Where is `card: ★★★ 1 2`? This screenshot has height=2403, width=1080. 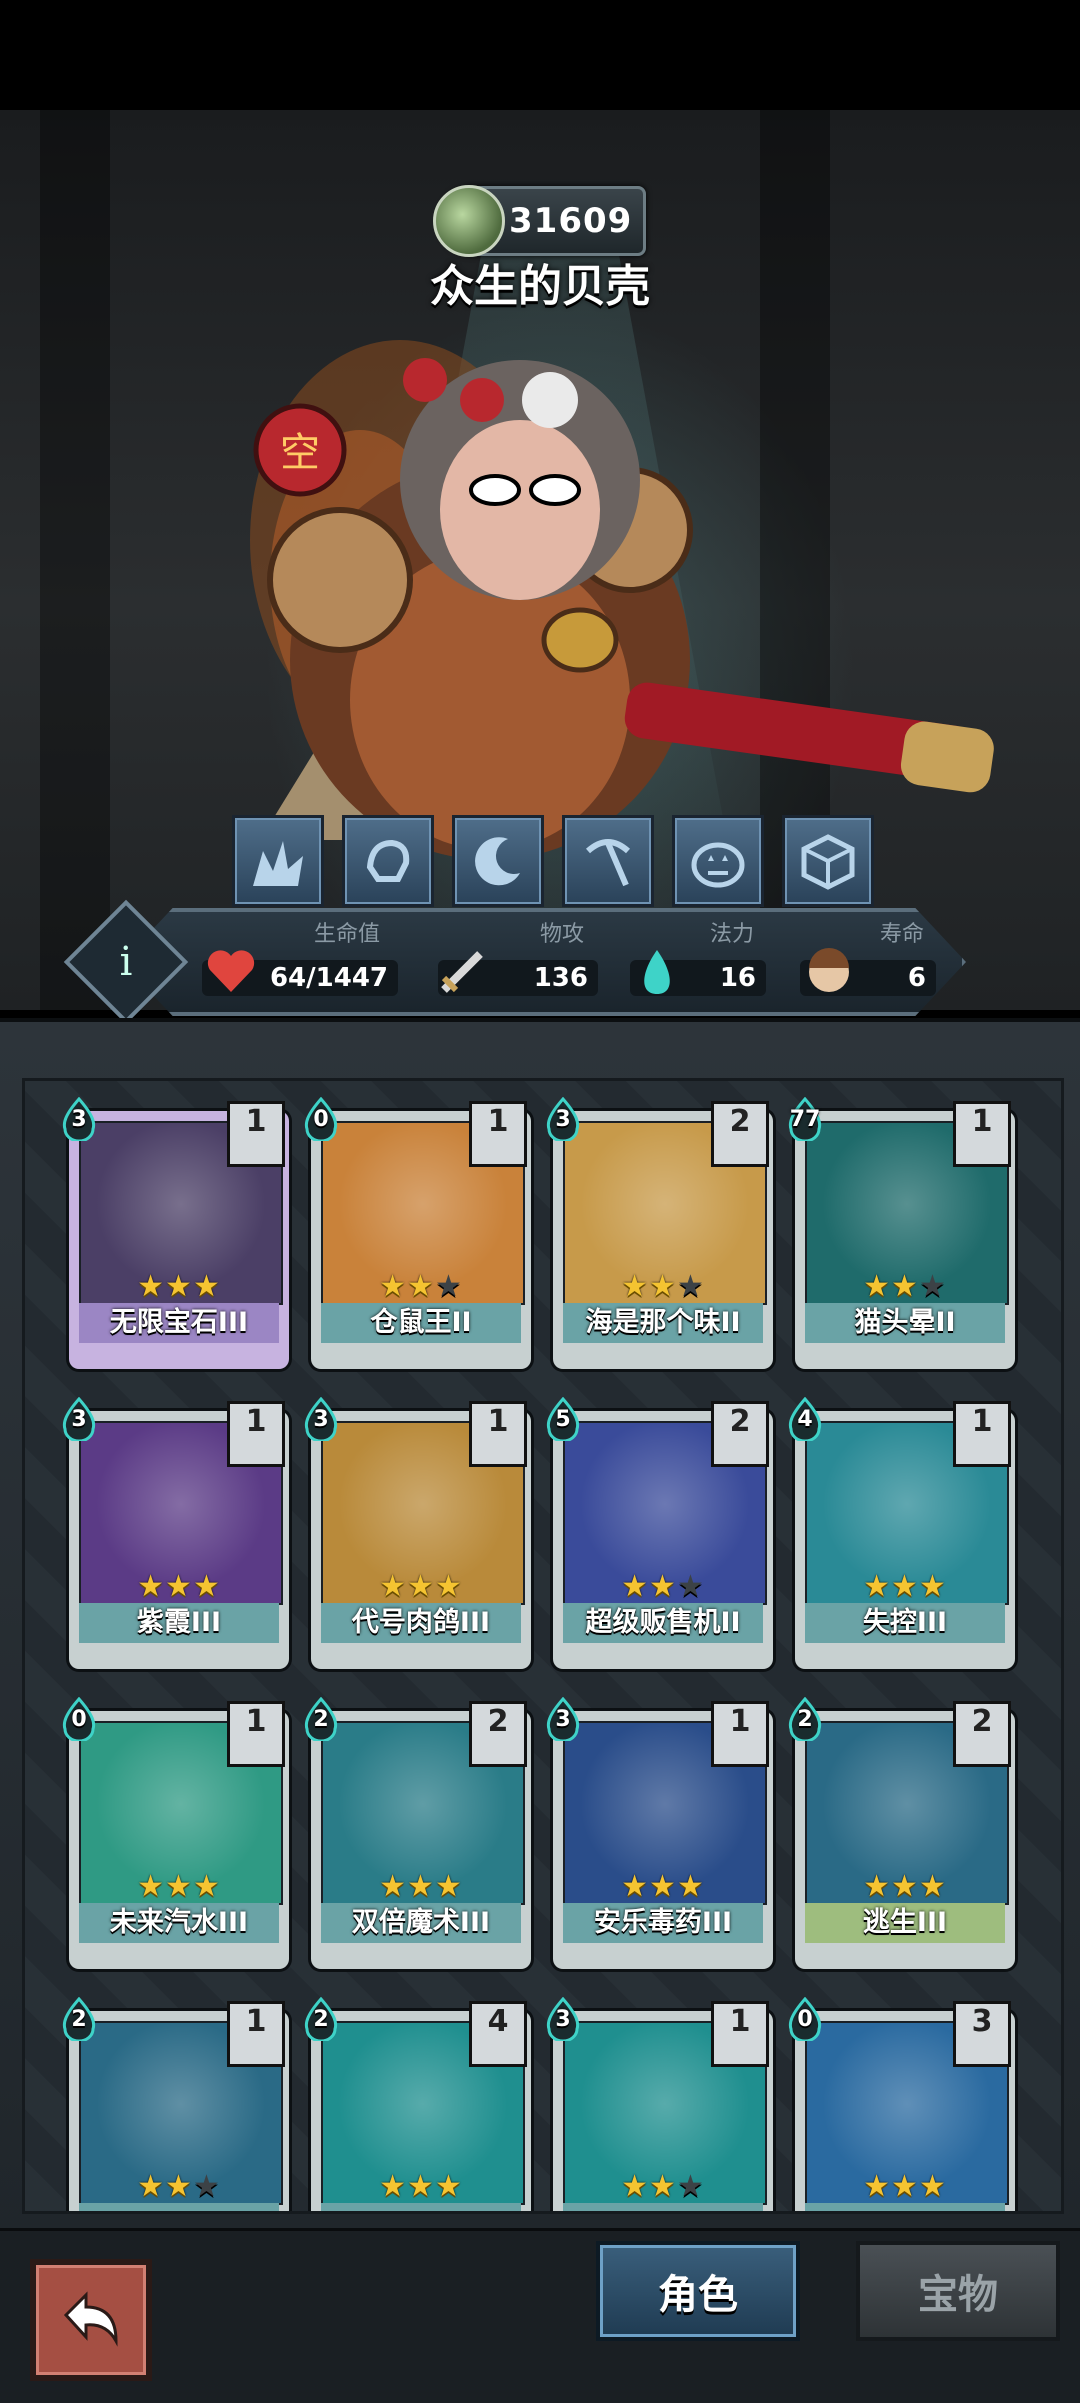
card: ★★★ 1 2 is located at coordinates (175, 2103).